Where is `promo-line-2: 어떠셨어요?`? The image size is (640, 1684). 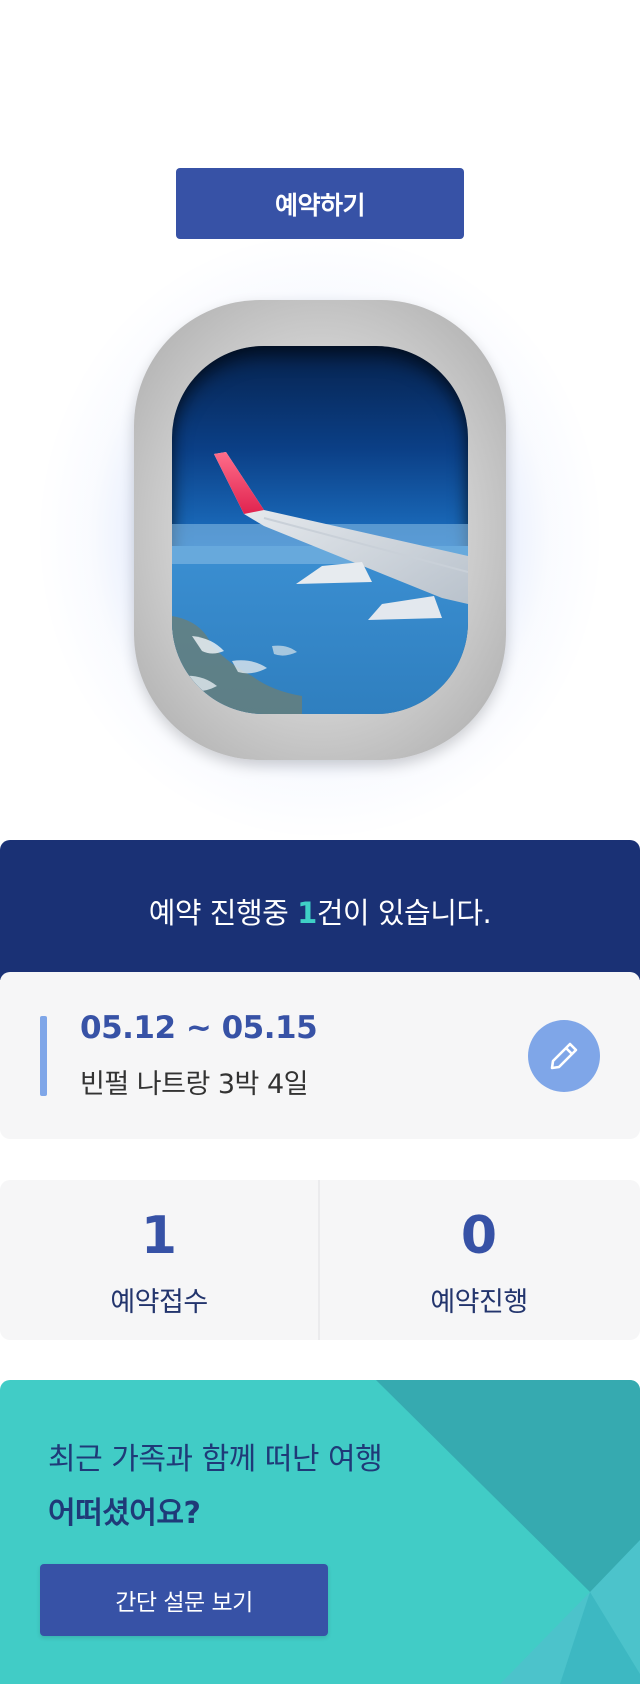
promo-line-2: 어떠셨어요? is located at coordinates (124, 1513).